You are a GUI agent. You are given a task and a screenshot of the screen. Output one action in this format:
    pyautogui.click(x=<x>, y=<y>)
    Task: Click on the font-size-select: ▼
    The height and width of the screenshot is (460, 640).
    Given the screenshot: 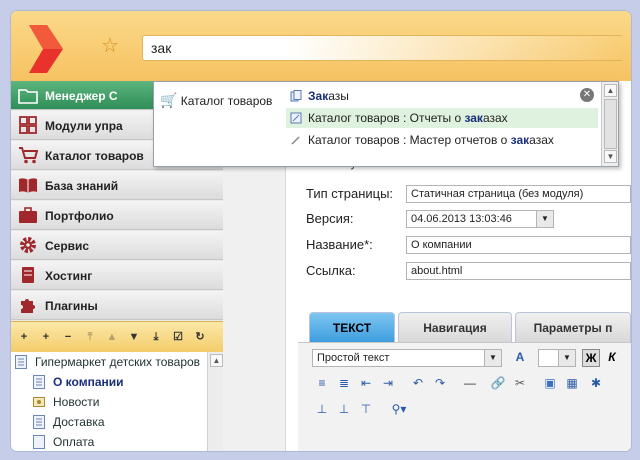 What is the action you would take?
    pyautogui.click(x=557, y=358)
    